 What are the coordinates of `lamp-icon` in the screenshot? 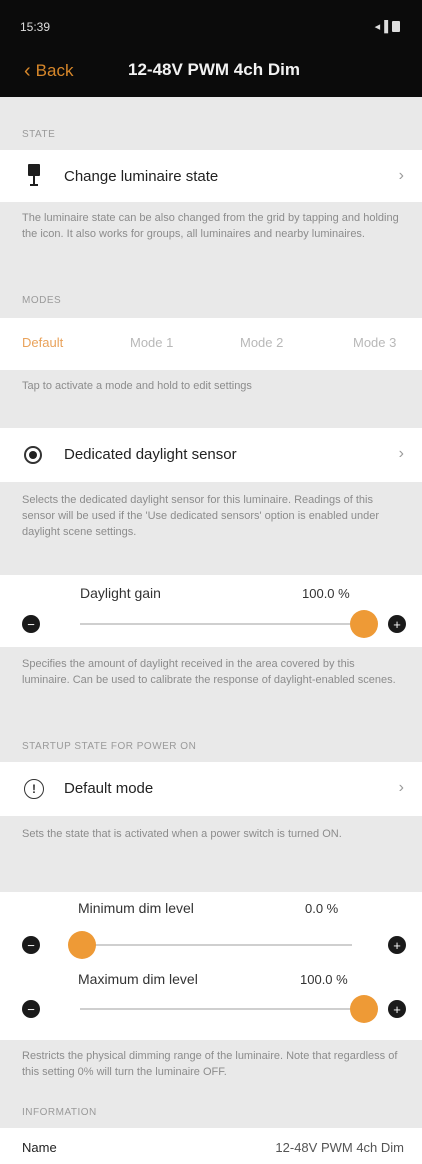 It's located at (34, 175).